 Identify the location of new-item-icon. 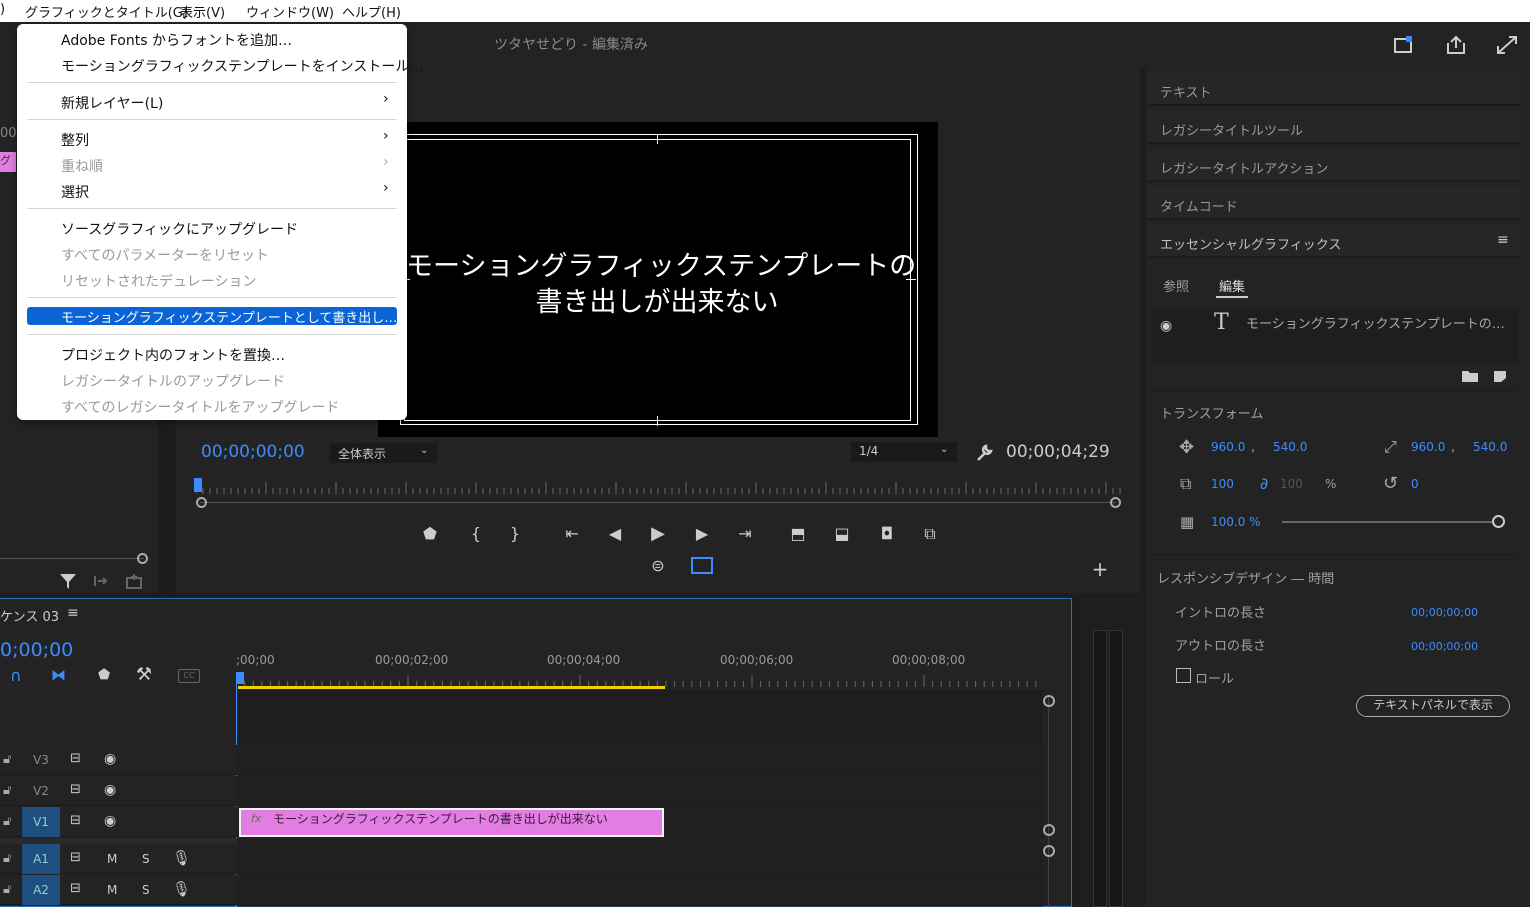
(135, 581).